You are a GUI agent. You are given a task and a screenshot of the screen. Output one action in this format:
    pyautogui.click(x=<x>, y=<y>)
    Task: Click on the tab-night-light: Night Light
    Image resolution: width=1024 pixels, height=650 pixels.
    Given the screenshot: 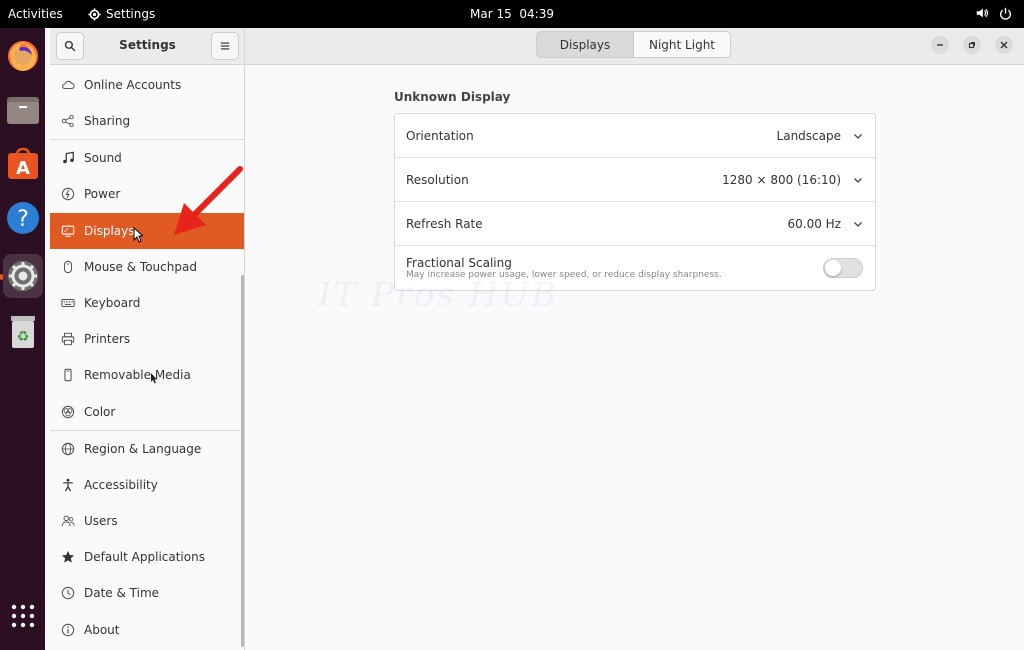 What is the action you would take?
    pyautogui.click(x=682, y=44)
    